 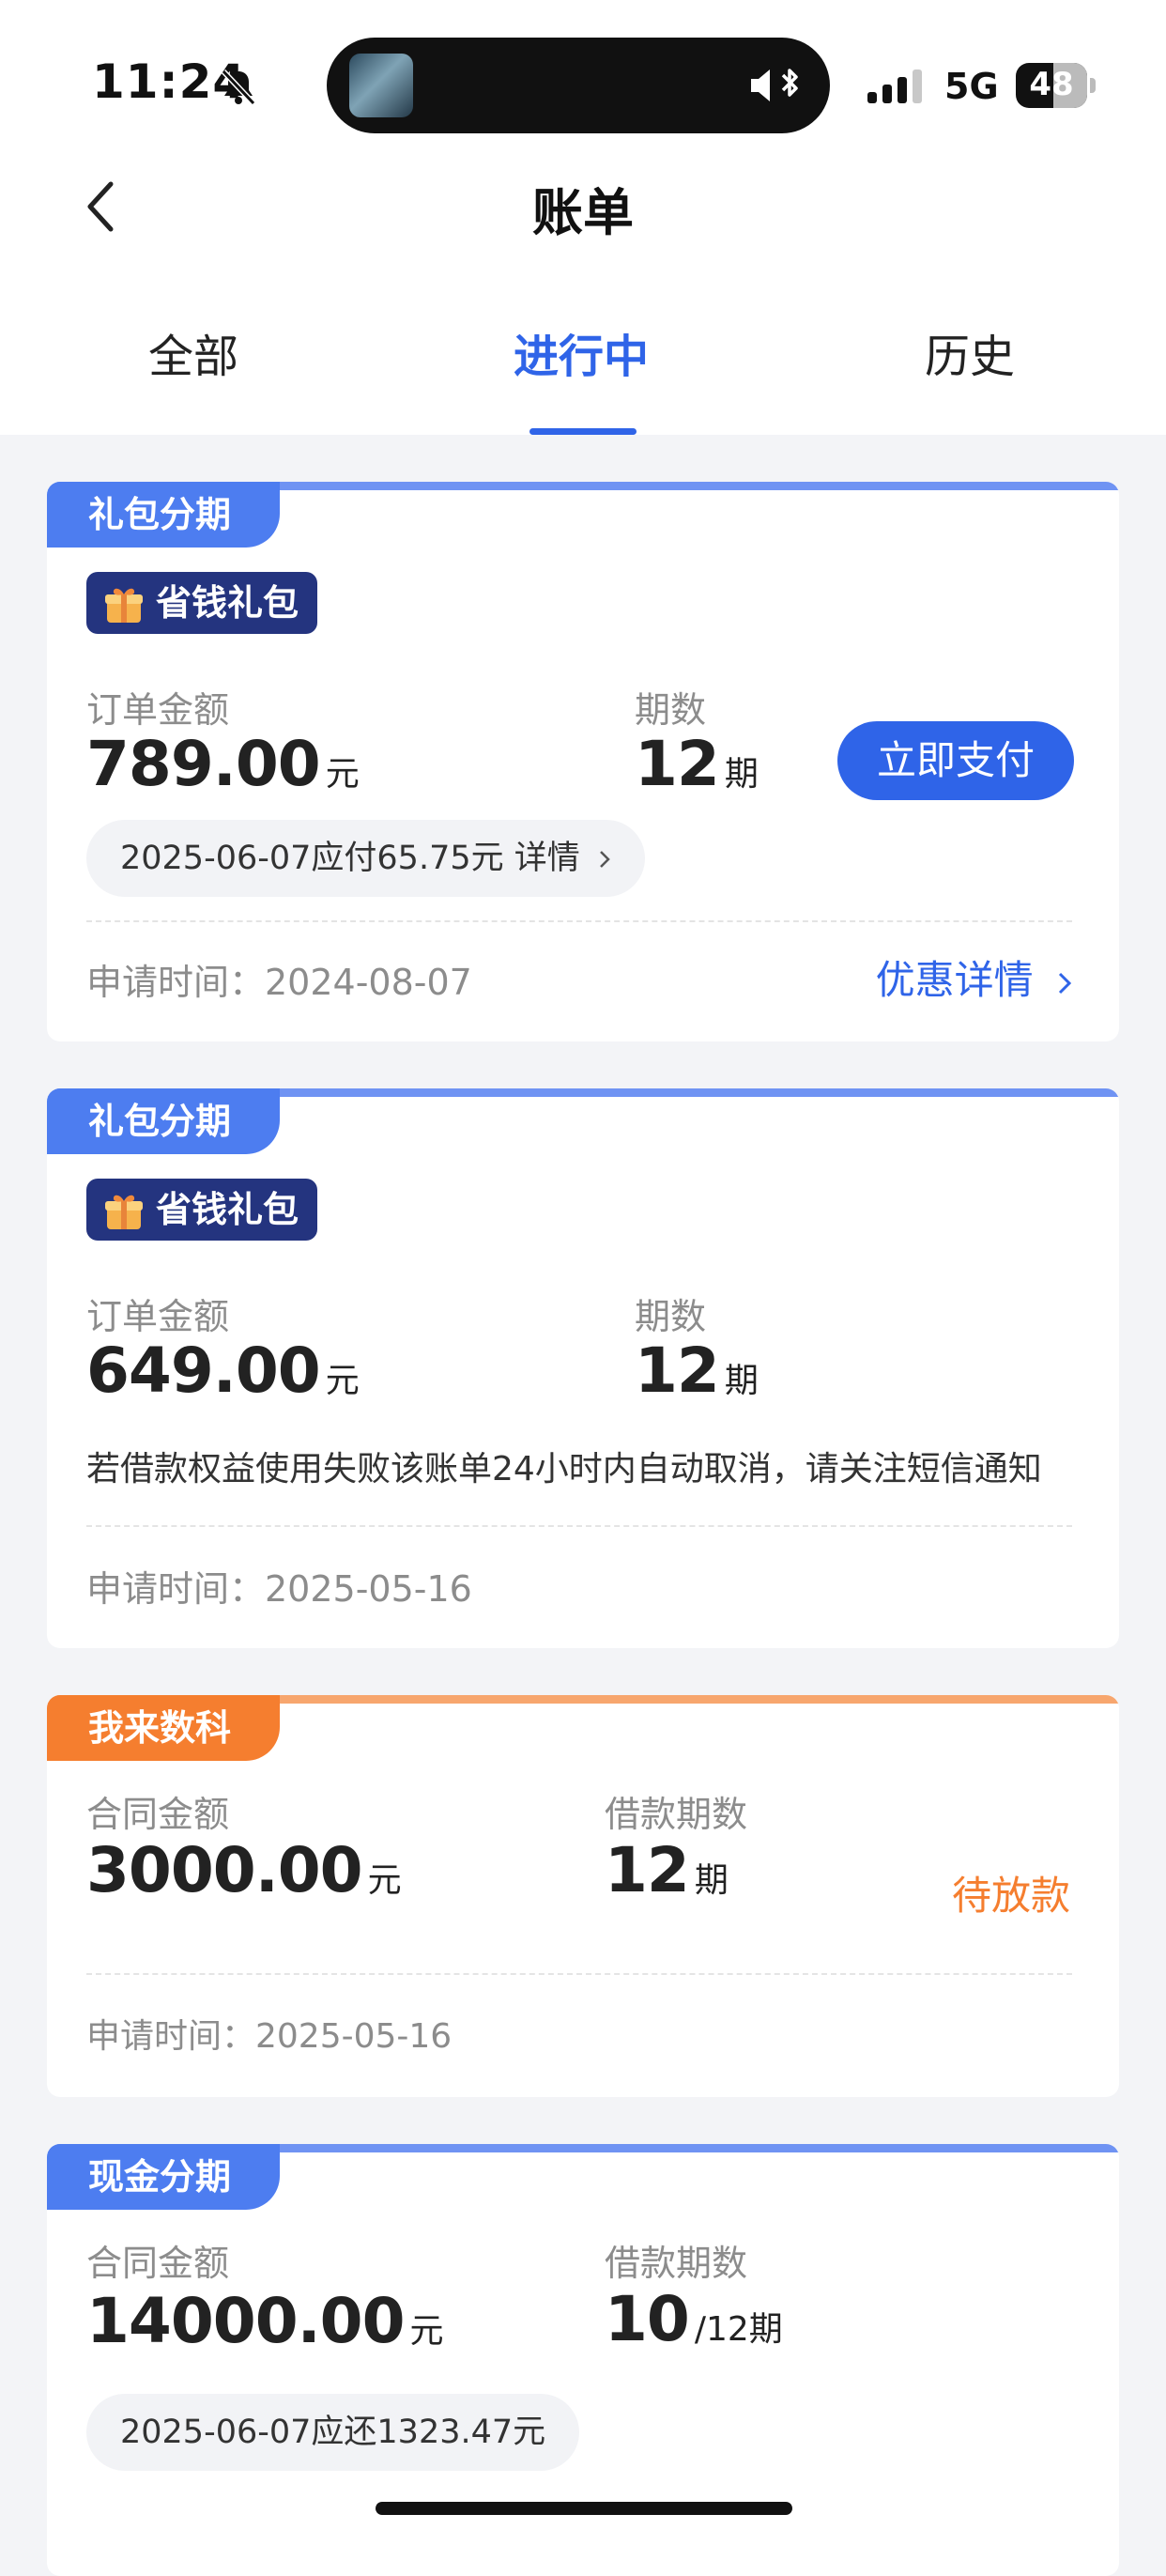 What do you see at coordinates (164, 2177) in the screenshot?
I see `card-tag: 现金分期` at bounding box center [164, 2177].